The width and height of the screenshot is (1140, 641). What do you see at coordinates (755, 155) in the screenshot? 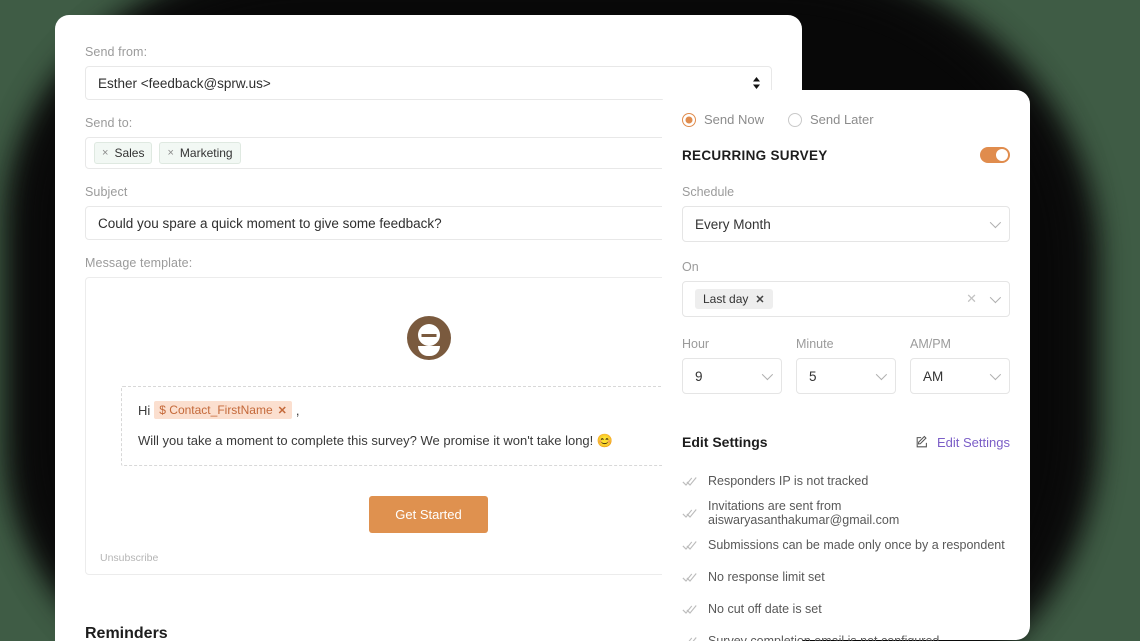
I see `panel-title: RECURRING SURVEY` at bounding box center [755, 155].